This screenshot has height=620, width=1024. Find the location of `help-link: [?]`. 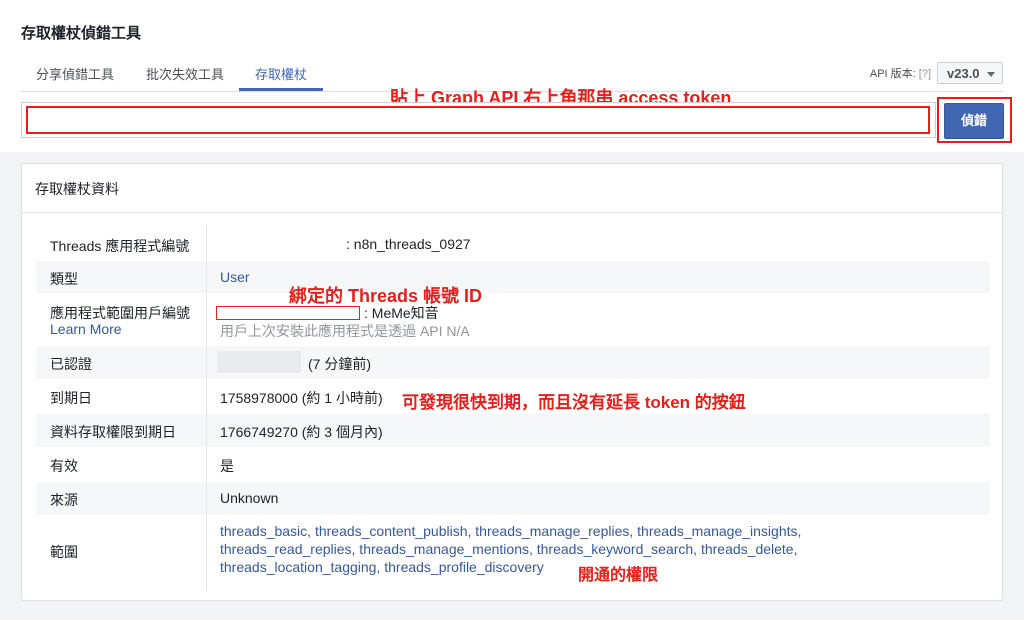

help-link: [?] is located at coordinates (925, 74).